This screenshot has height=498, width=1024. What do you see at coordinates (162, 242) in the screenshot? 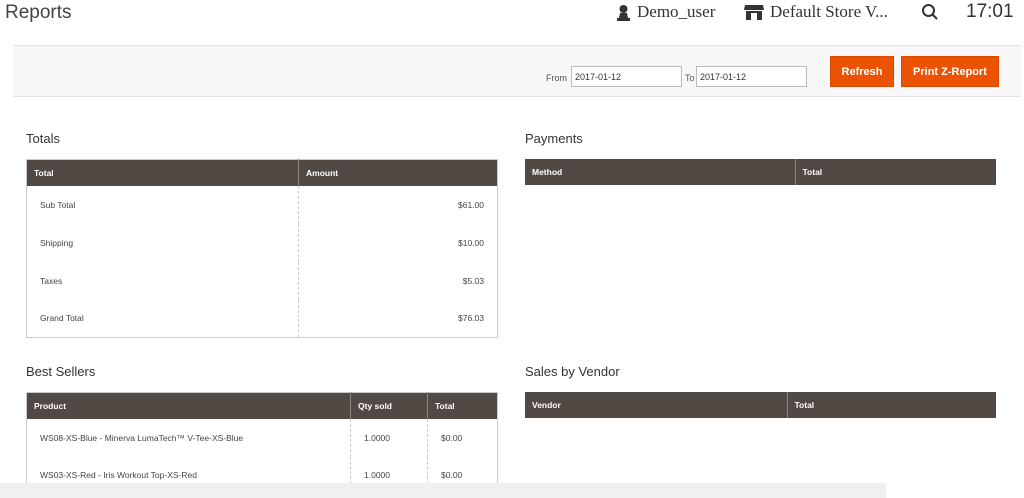
I see `cell: Shipping` at bounding box center [162, 242].